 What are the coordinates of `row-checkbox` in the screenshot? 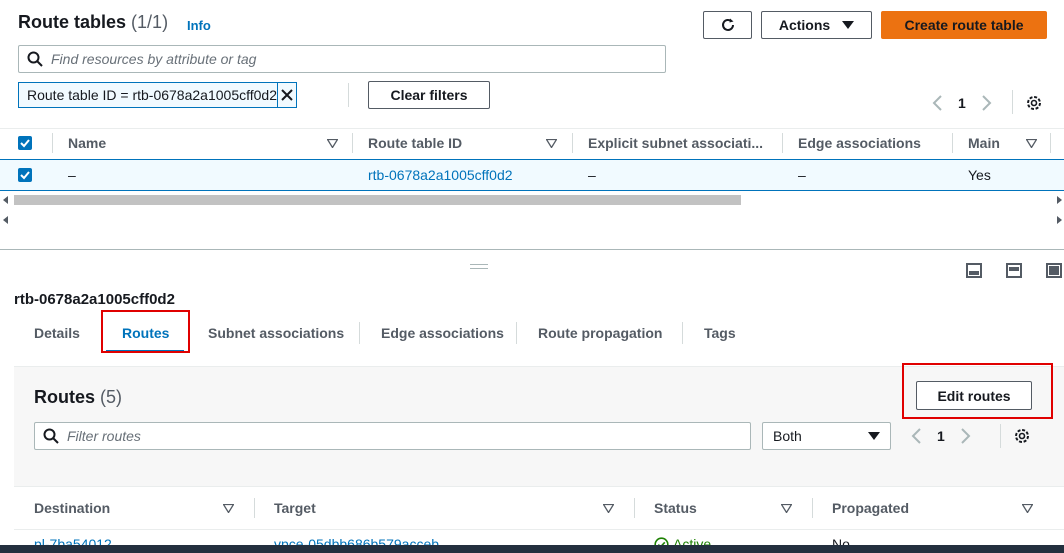 It's located at (25, 175).